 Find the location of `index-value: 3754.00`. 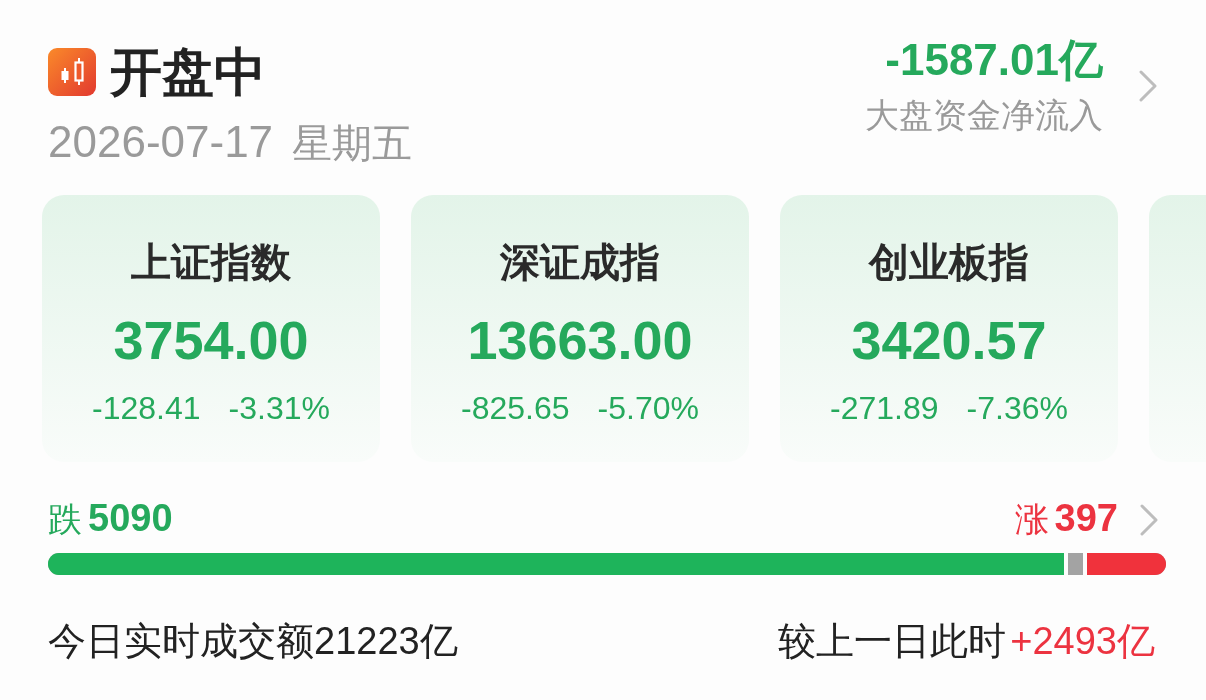

index-value: 3754.00 is located at coordinates (211, 340).